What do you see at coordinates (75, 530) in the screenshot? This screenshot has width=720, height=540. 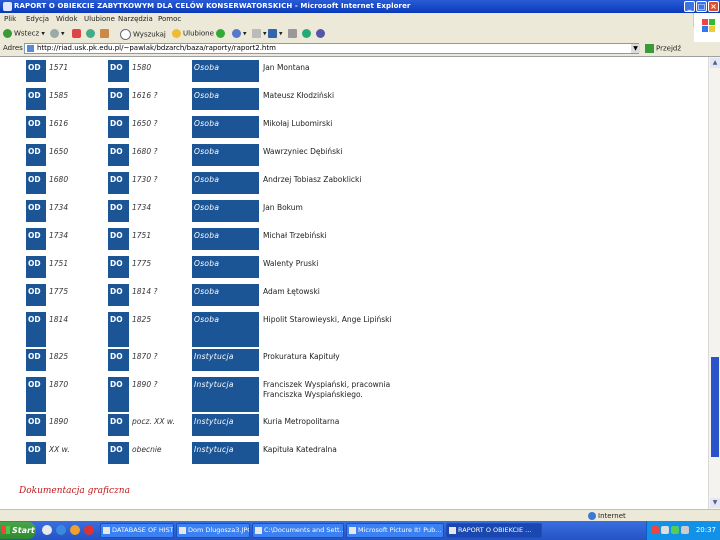 I see `quicklaunch-outlook-icon` at bounding box center [75, 530].